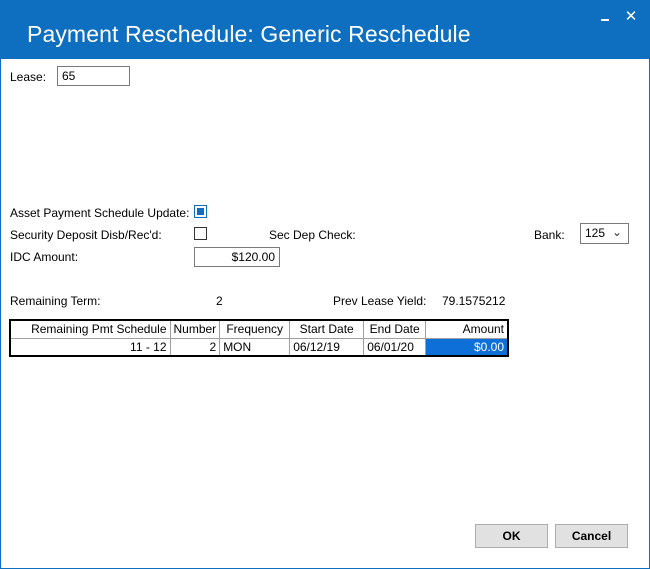  I want to click on lease-input: 65, so click(93, 76).